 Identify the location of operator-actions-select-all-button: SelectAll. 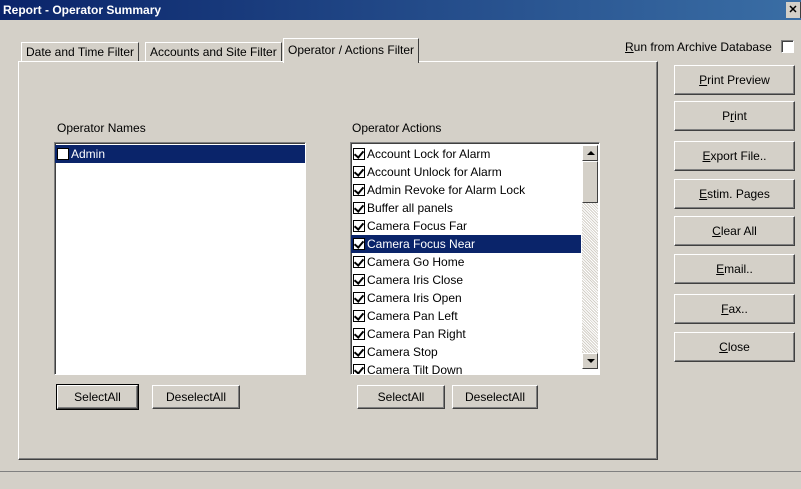
(401, 397).